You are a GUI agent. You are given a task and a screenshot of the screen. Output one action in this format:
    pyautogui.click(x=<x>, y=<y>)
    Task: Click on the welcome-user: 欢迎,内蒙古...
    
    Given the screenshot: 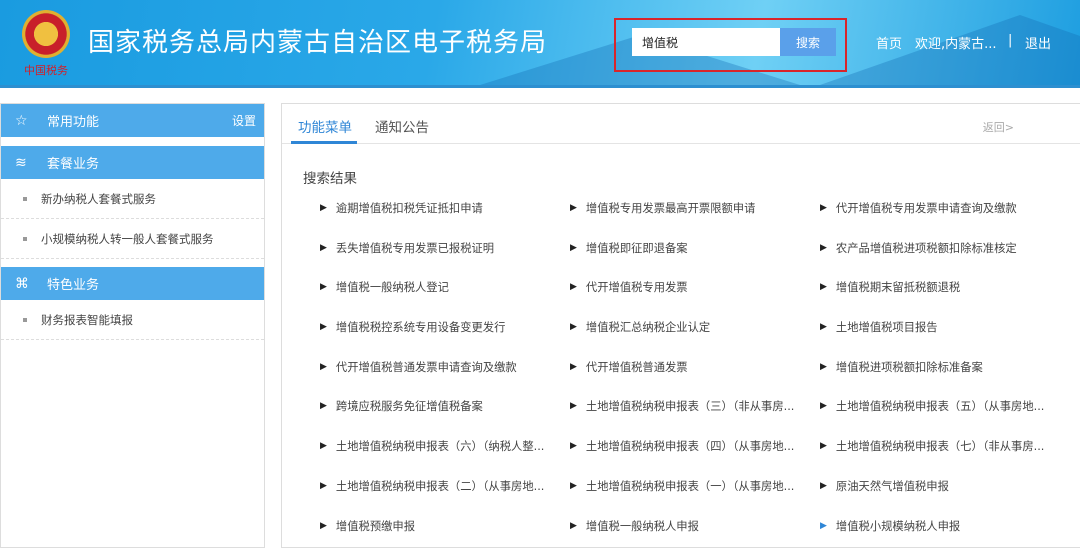 What is the action you would take?
    pyautogui.click(x=956, y=42)
    